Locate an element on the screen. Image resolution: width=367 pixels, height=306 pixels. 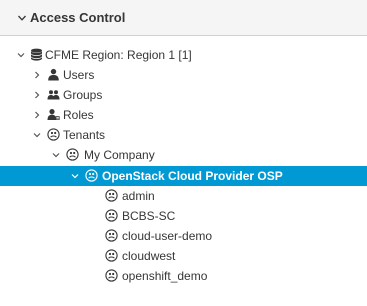
tree-node-label: Users is located at coordinates (79, 75).